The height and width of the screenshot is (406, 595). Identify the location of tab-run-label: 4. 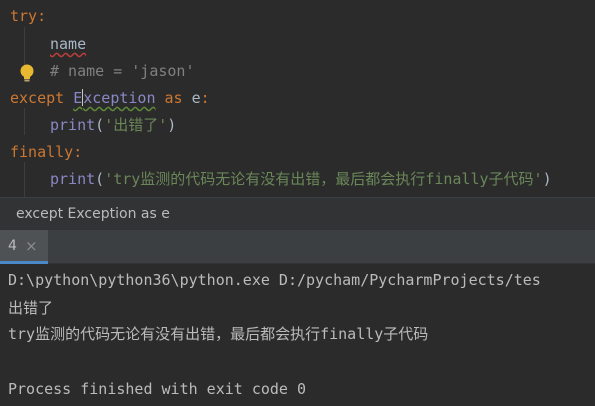
(12, 246).